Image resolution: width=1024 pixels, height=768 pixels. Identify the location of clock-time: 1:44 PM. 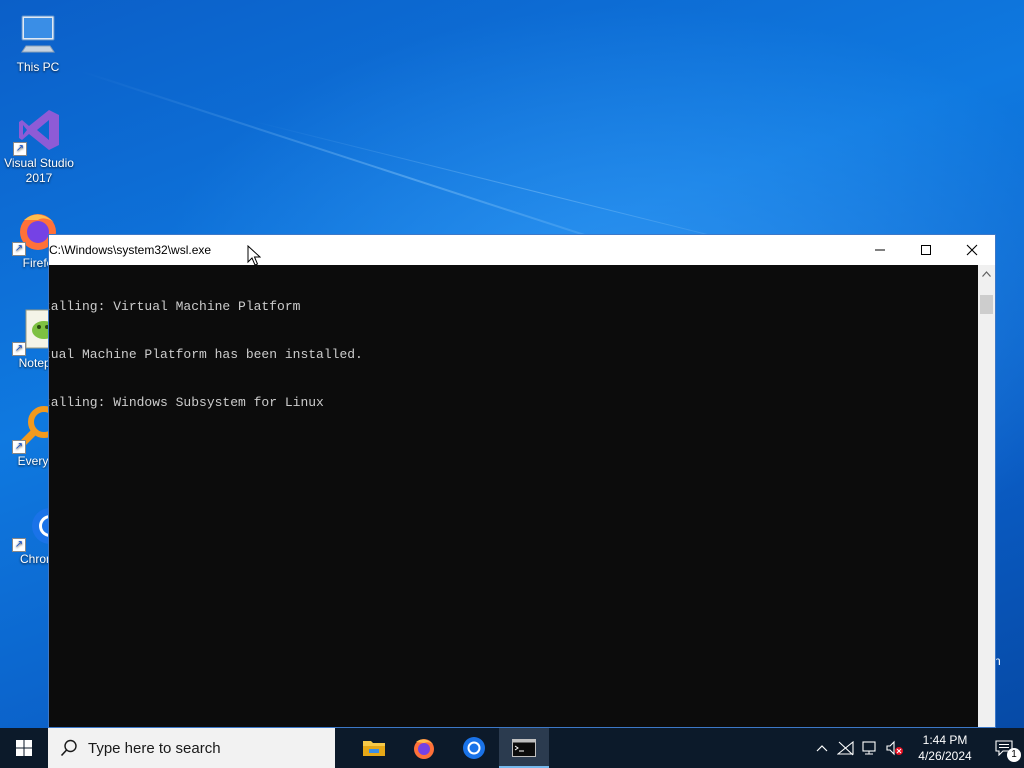
(945, 740).